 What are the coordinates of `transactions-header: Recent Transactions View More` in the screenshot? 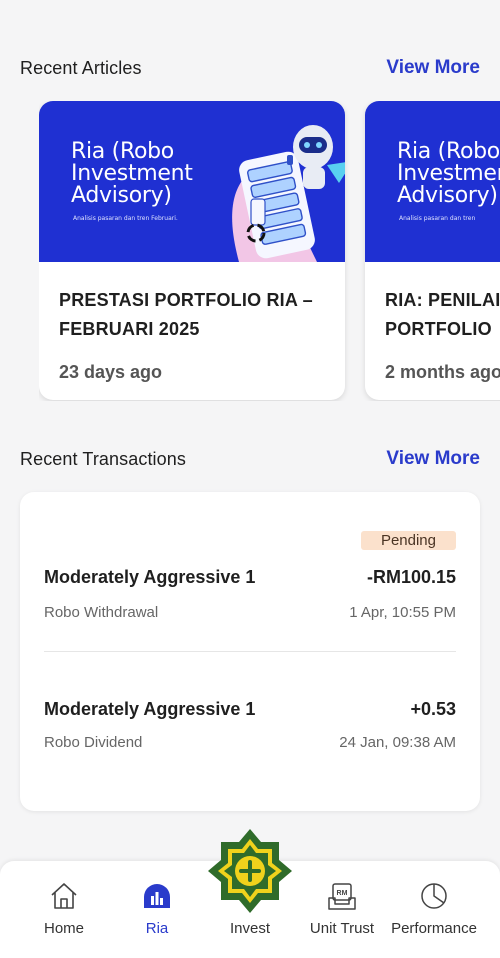 It's located at (250, 459).